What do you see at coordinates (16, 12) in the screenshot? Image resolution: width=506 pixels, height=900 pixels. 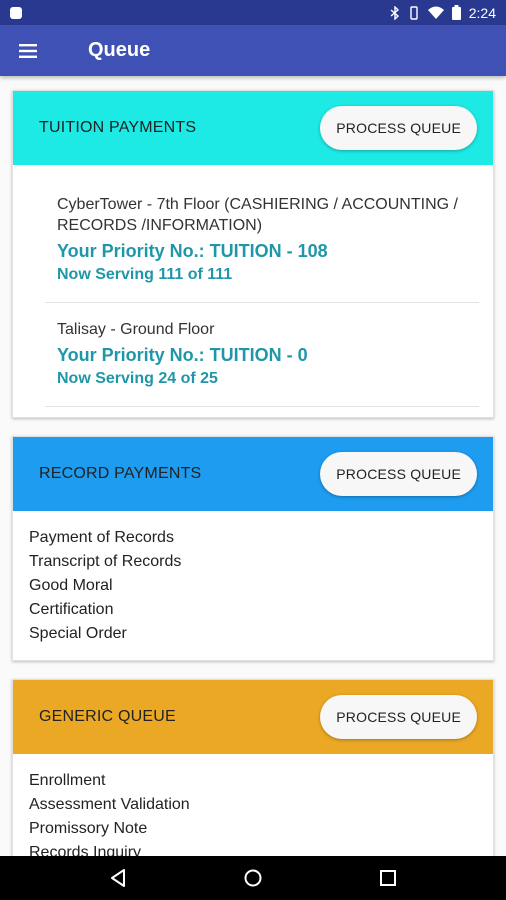 I see `notification-icon` at bounding box center [16, 12].